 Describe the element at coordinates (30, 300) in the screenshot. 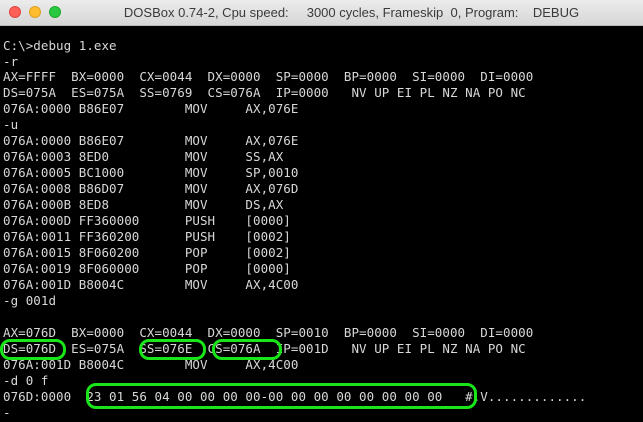

I see `terminal-line: -g 001d` at that location.